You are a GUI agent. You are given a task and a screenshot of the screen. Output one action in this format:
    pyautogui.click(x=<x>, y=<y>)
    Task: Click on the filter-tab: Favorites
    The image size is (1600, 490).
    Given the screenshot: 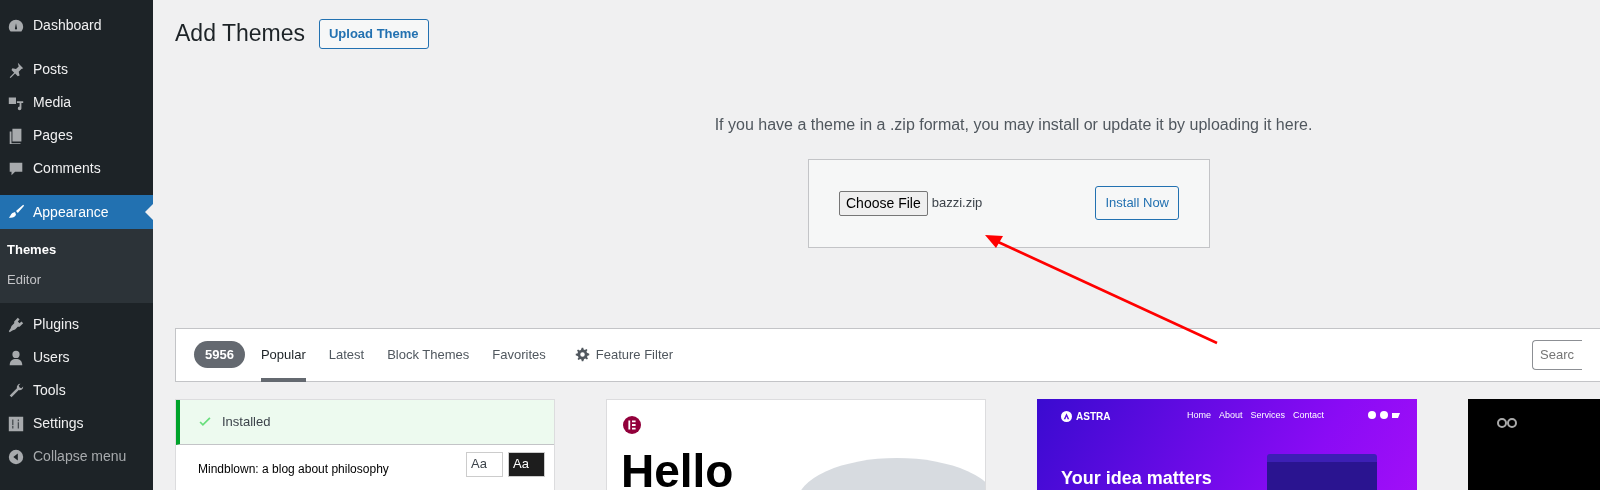 What is the action you would take?
    pyautogui.click(x=519, y=354)
    